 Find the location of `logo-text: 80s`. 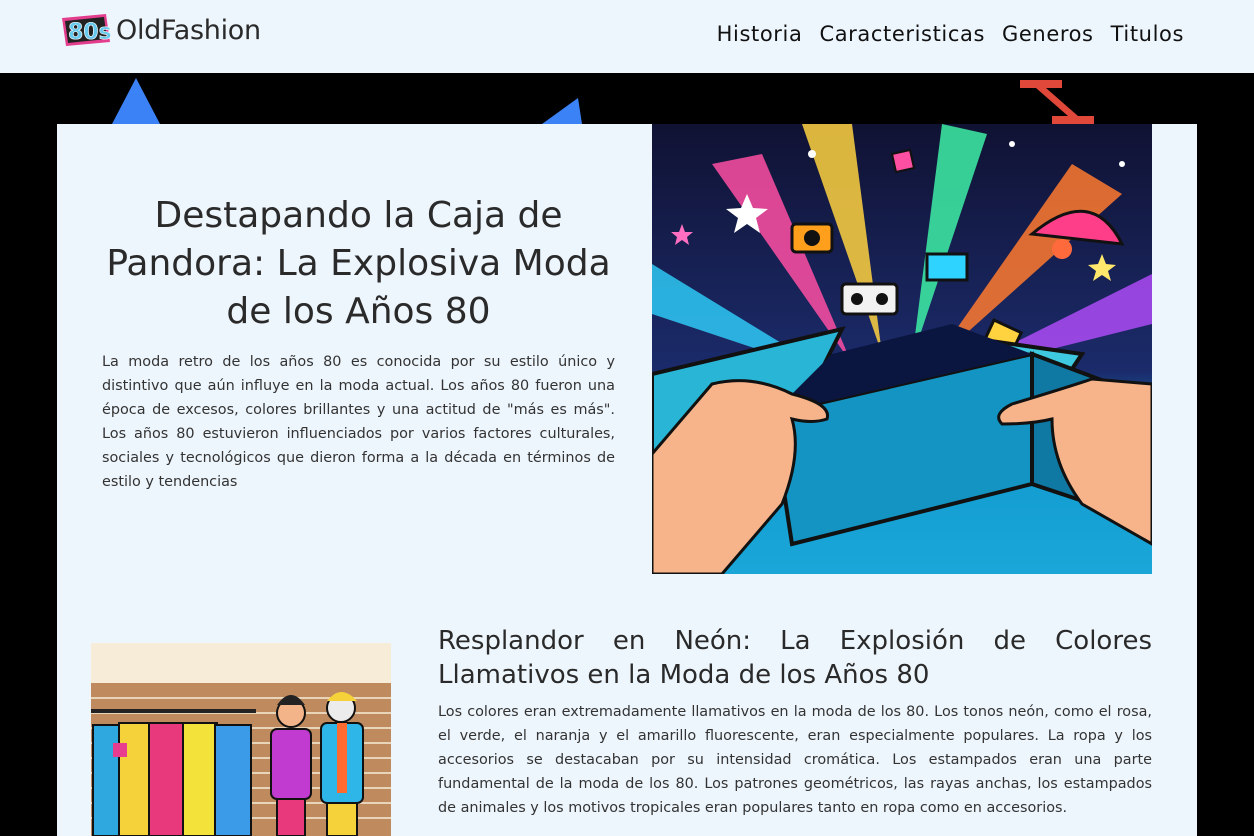

logo-text: 80s is located at coordinates (90, 32).